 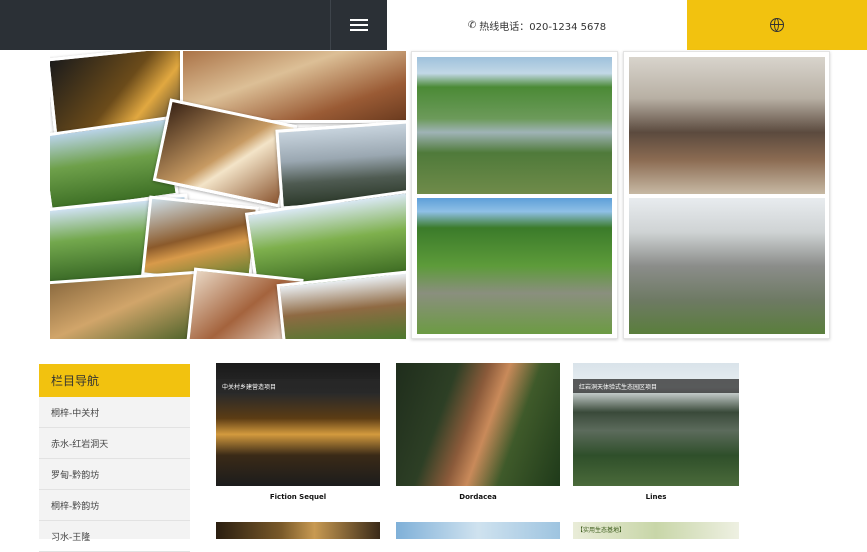 I want to click on sidebar-item: 桐梓-中关村, so click(x=114, y=412).